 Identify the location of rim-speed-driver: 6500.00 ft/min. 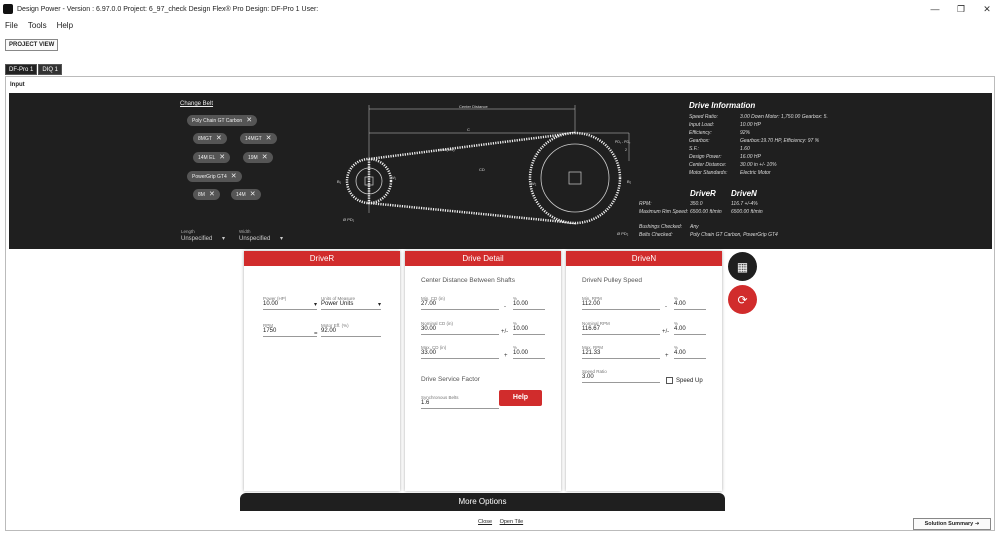
(706, 212).